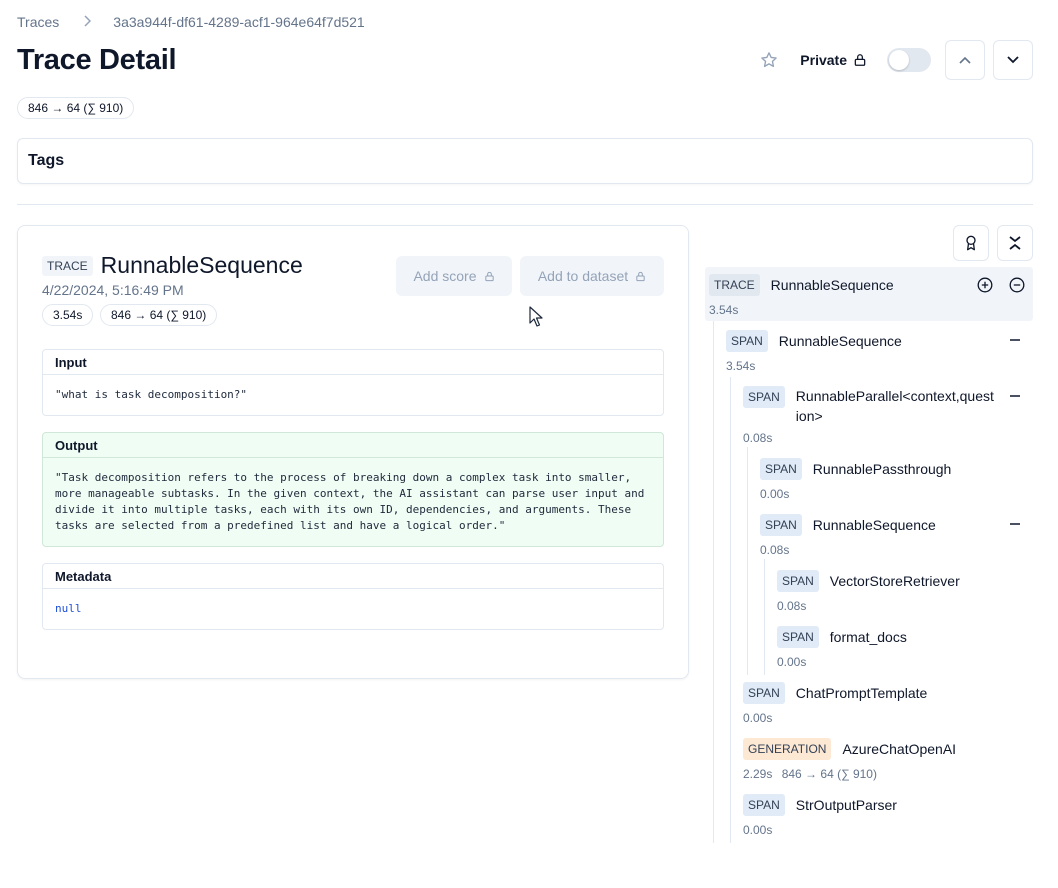 The width and height of the screenshot is (1058, 888). What do you see at coordinates (46, 160) in the screenshot?
I see `tags-label: Tags` at bounding box center [46, 160].